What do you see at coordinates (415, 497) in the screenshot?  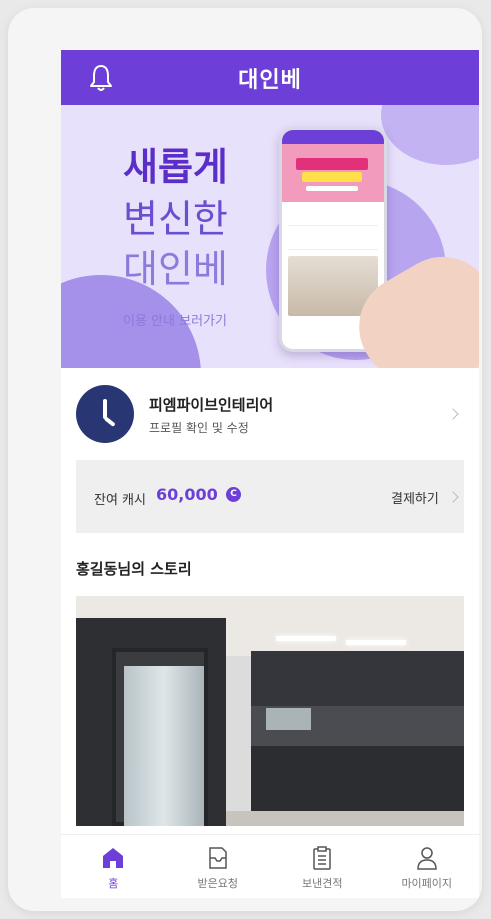 I see `pay-button: 결제하기` at bounding box center [415, 497].